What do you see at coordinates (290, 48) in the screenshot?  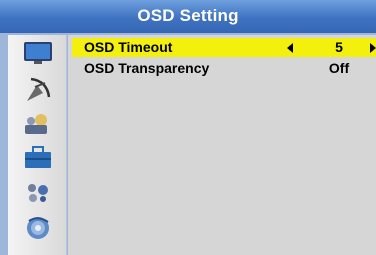 I see `arrow-left-icon` at bounding box center [290, 48].